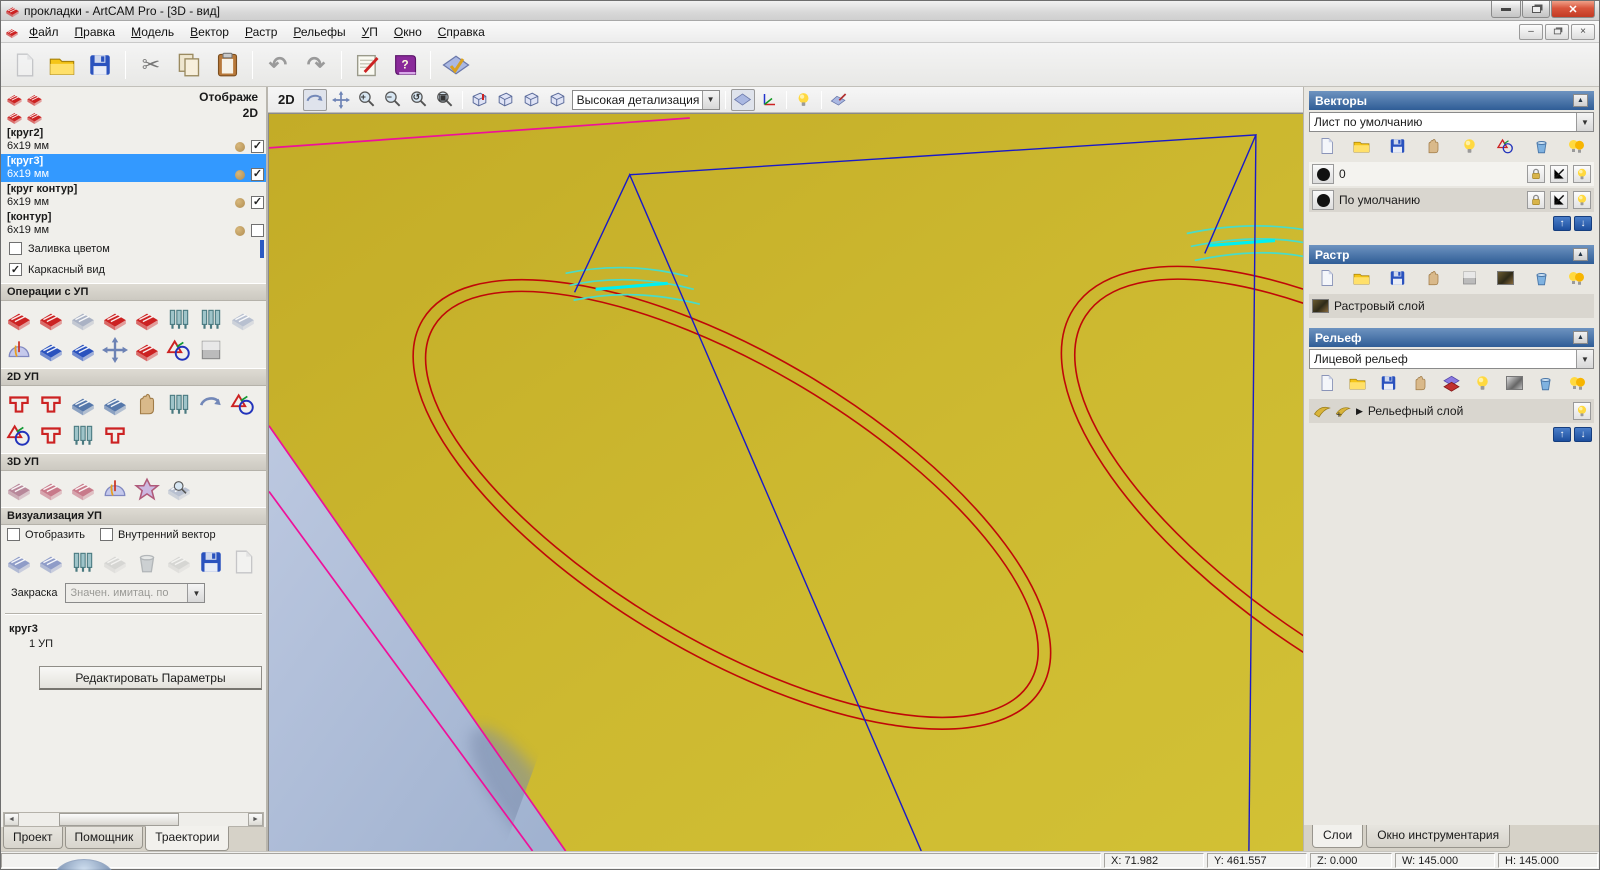 Image resolution: width=1600 pixels, height=870 pixels. Describe the element at coordinates (19, 561) in the screenshot. I see `simulate-toolpath-icon` at that location.